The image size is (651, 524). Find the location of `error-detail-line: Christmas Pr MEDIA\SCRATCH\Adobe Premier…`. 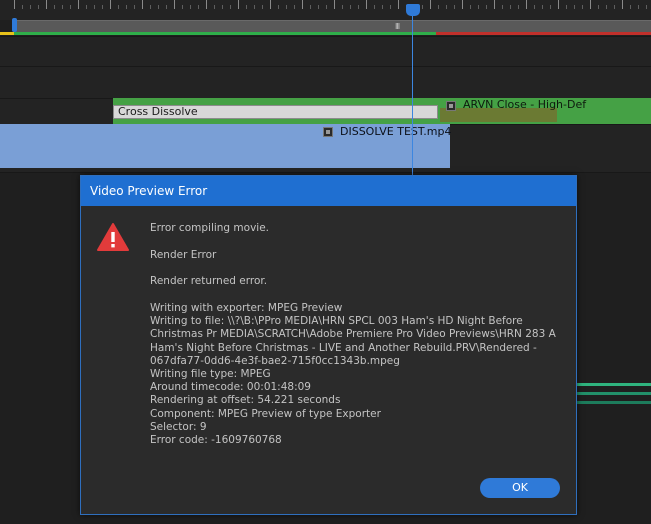

error-detail-line: Christmas Pr MEDIA\SCRATCH\Adobe Premier… is located at coordinates (353, 334).